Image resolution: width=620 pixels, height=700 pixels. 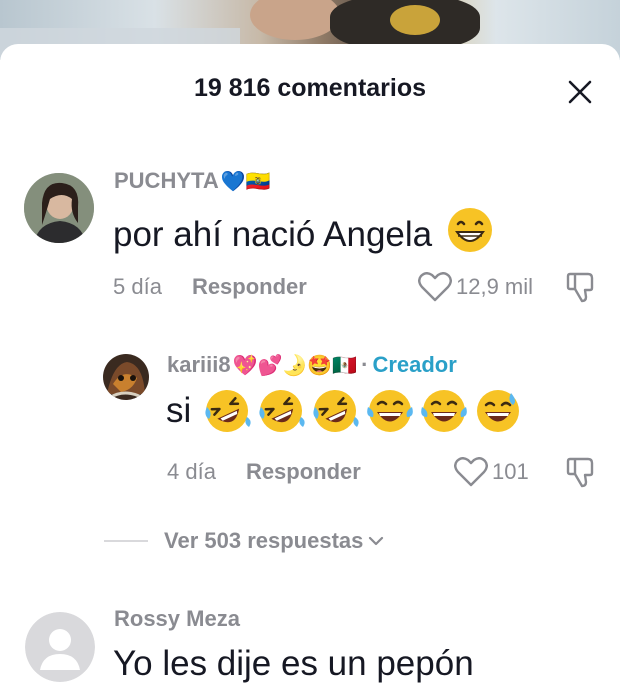 I want to click on comment-text: por ahí nació Angela, so click(x=303, y=234).